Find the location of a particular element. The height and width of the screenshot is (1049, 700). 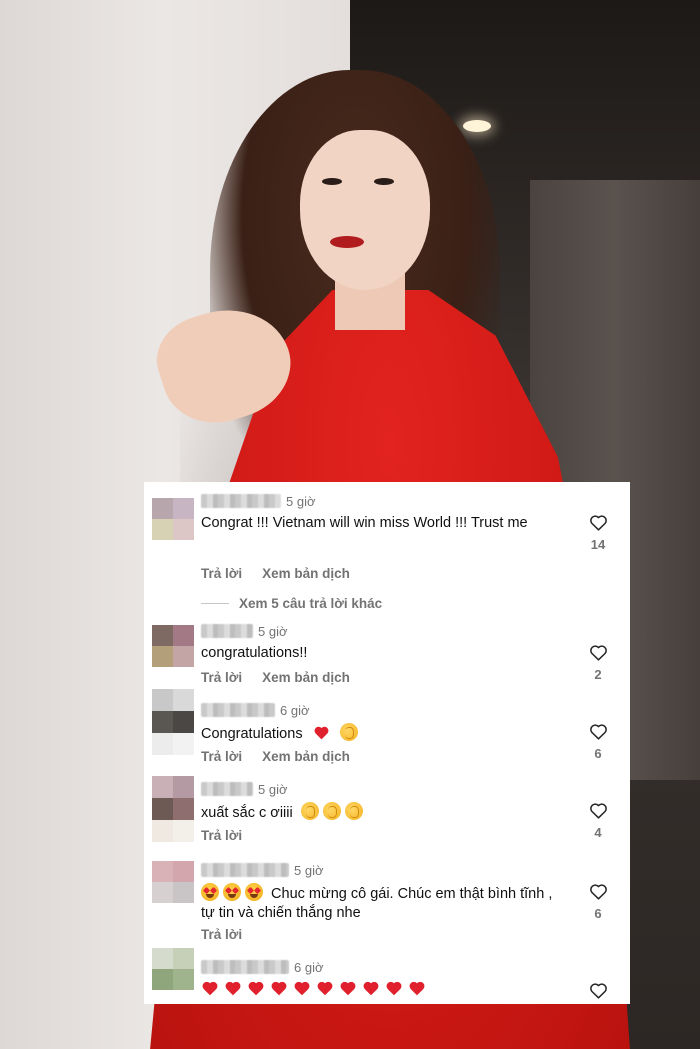

like-control is located at coordinates (598, 990).